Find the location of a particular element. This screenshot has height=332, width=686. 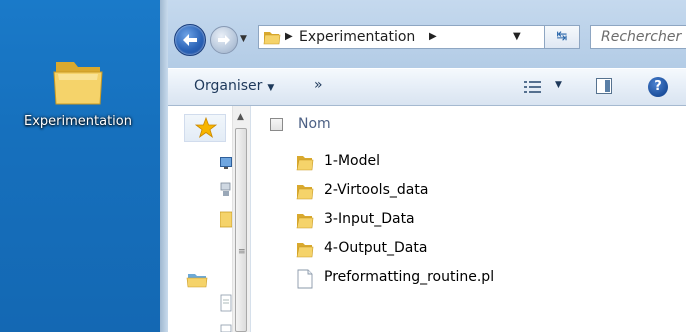

list-item: 1-Model is located at coordinates (476, 163).